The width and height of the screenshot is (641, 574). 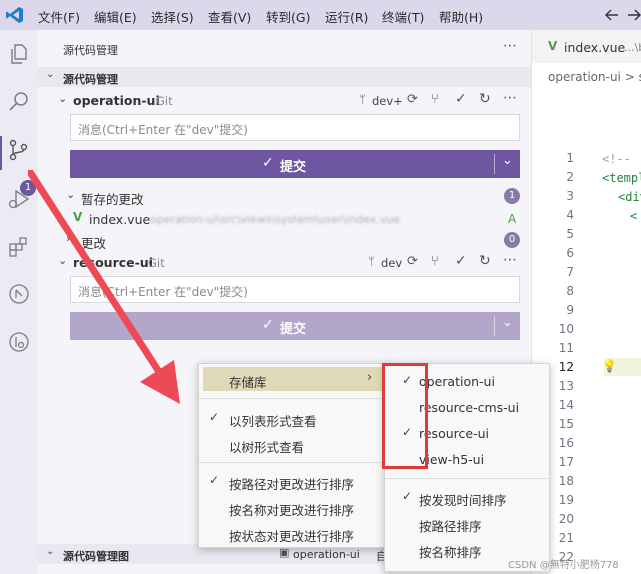 I want to click on source-control-icon, so click(x=19, y=150).